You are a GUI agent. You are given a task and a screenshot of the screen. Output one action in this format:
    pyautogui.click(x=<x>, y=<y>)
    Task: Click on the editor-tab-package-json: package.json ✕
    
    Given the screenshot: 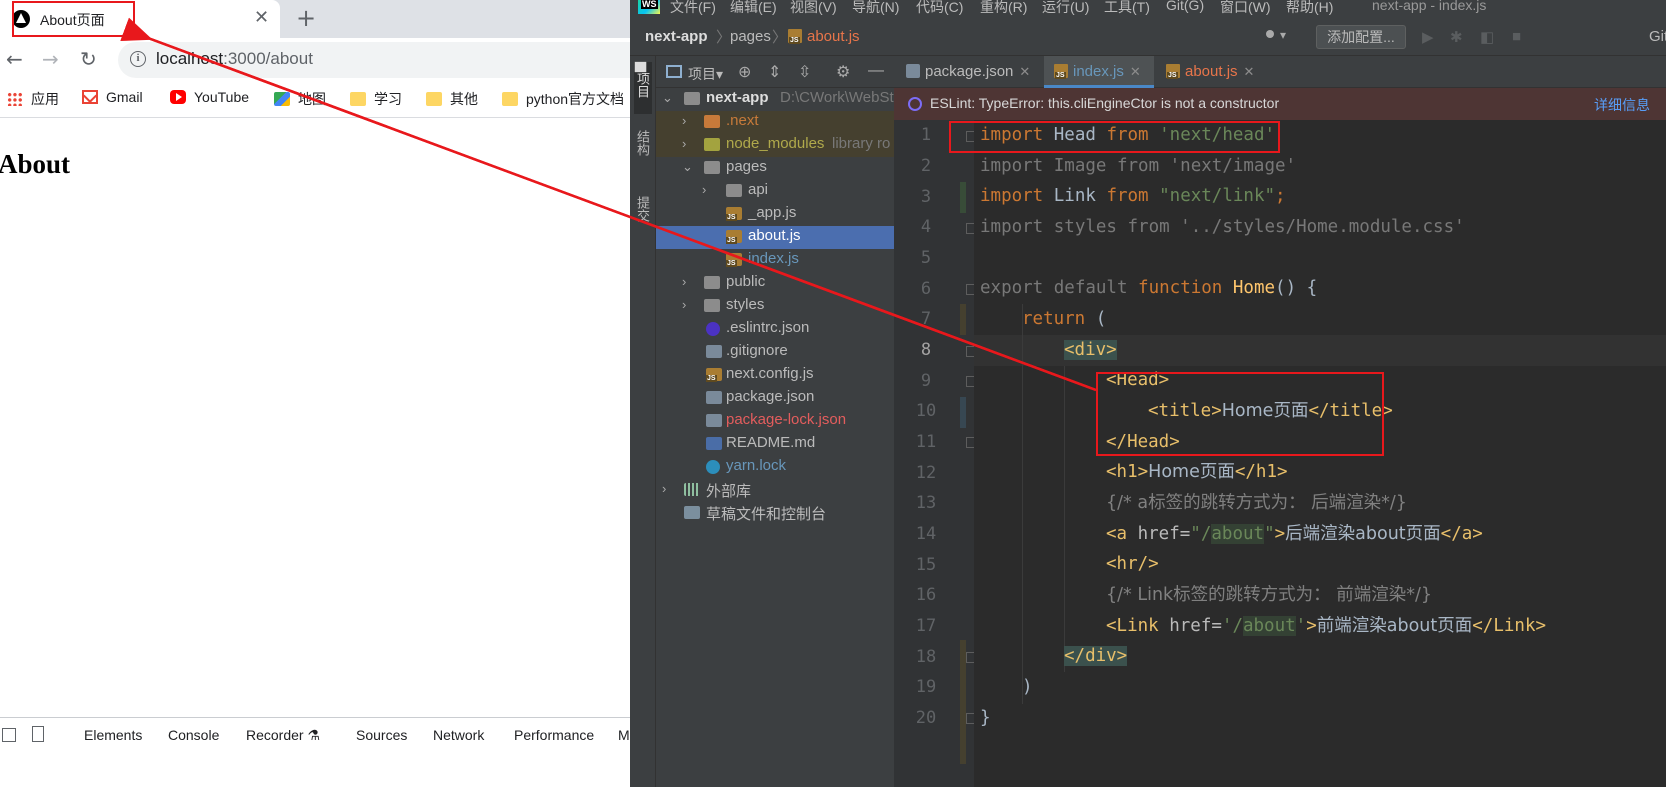 What is the action you would take?
    pyautogui.click(x=968, y=72)
    